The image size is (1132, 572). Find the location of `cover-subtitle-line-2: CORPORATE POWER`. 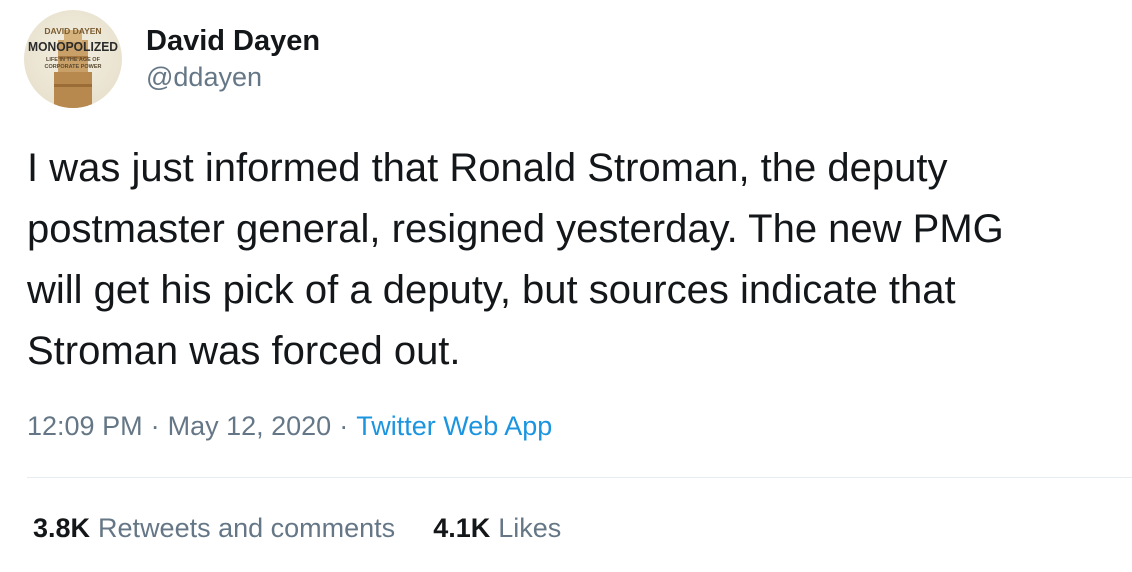

cover-subtitle-line-2: CORPORATE POWER is located at coordinates (72, 67).